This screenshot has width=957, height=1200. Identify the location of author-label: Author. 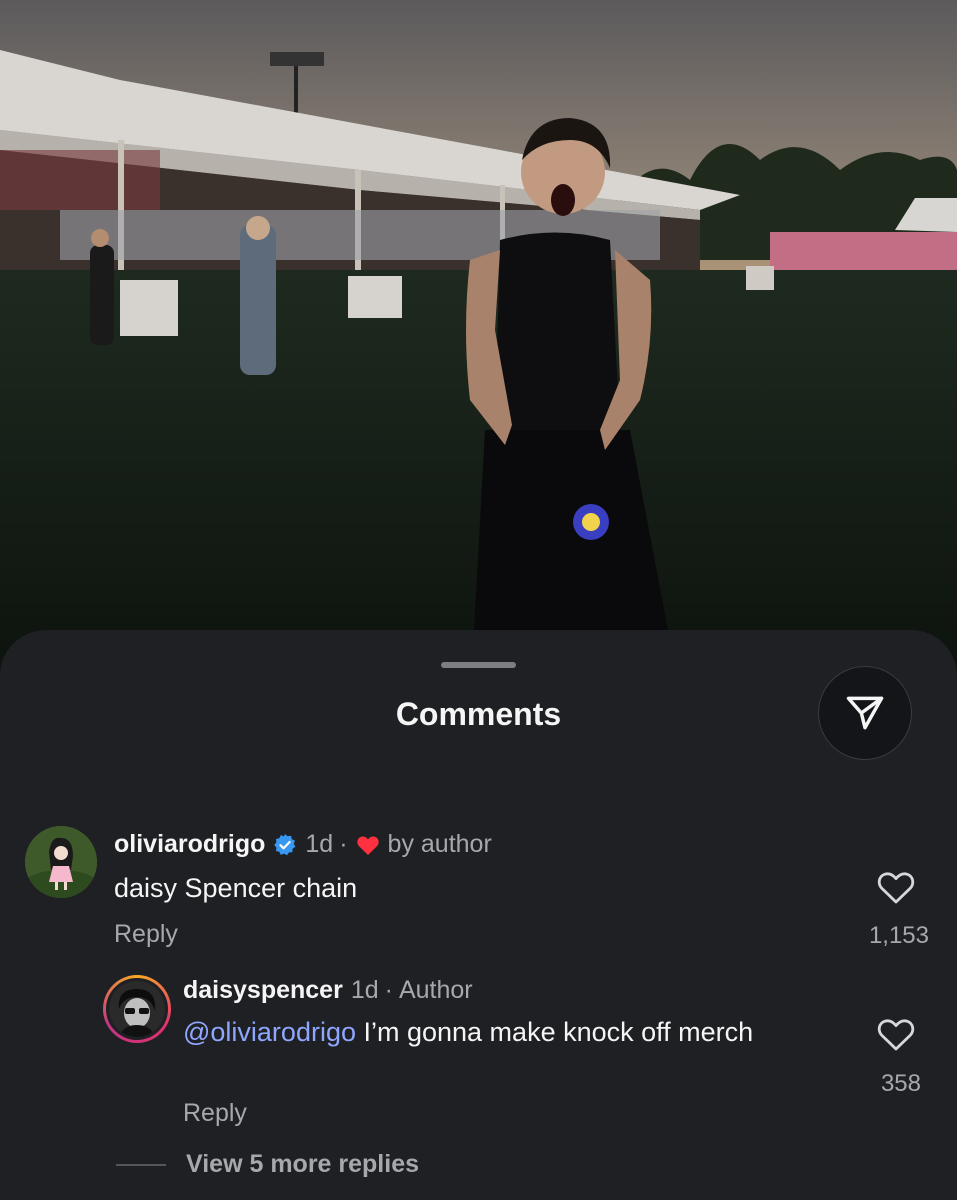
(435, 990).